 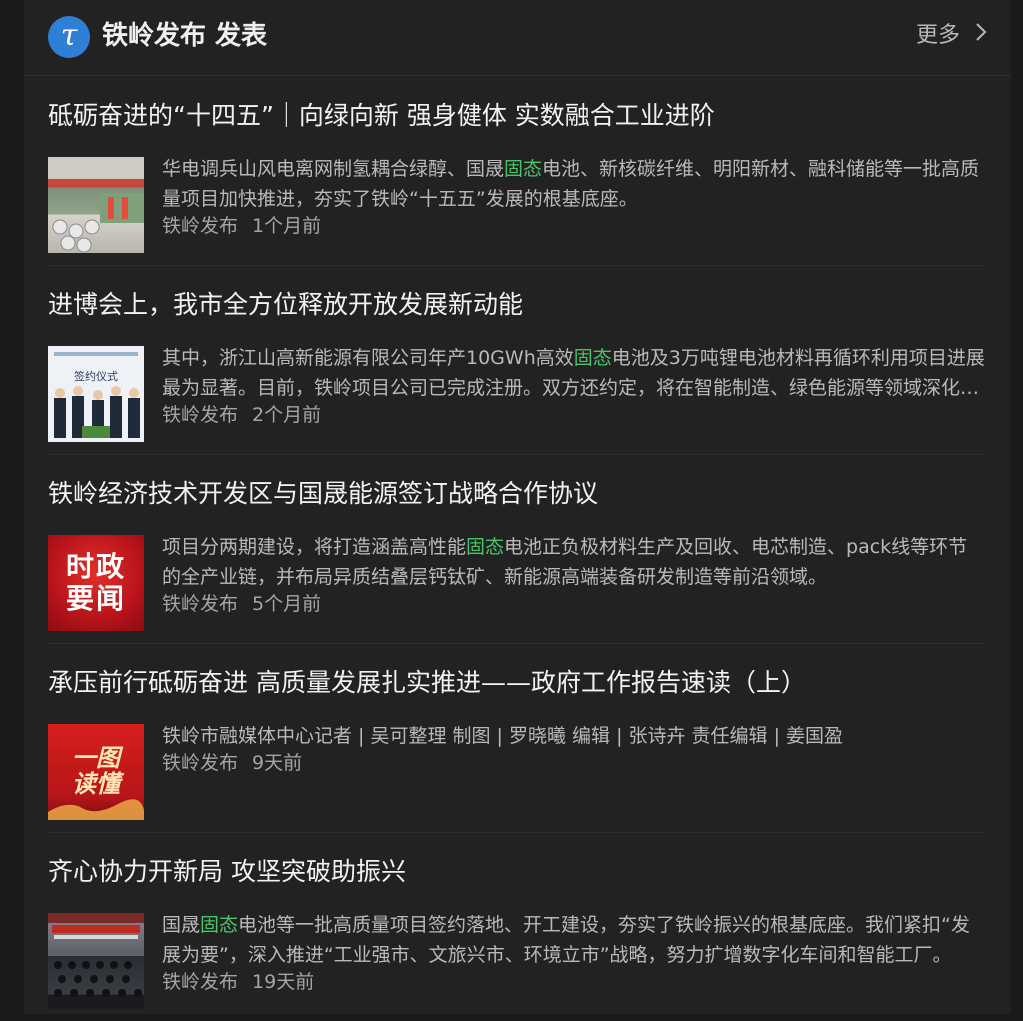 I want to click on article-title: 齐心协力开新局 攻坚突破助振兴, so click(x=517, y=872).